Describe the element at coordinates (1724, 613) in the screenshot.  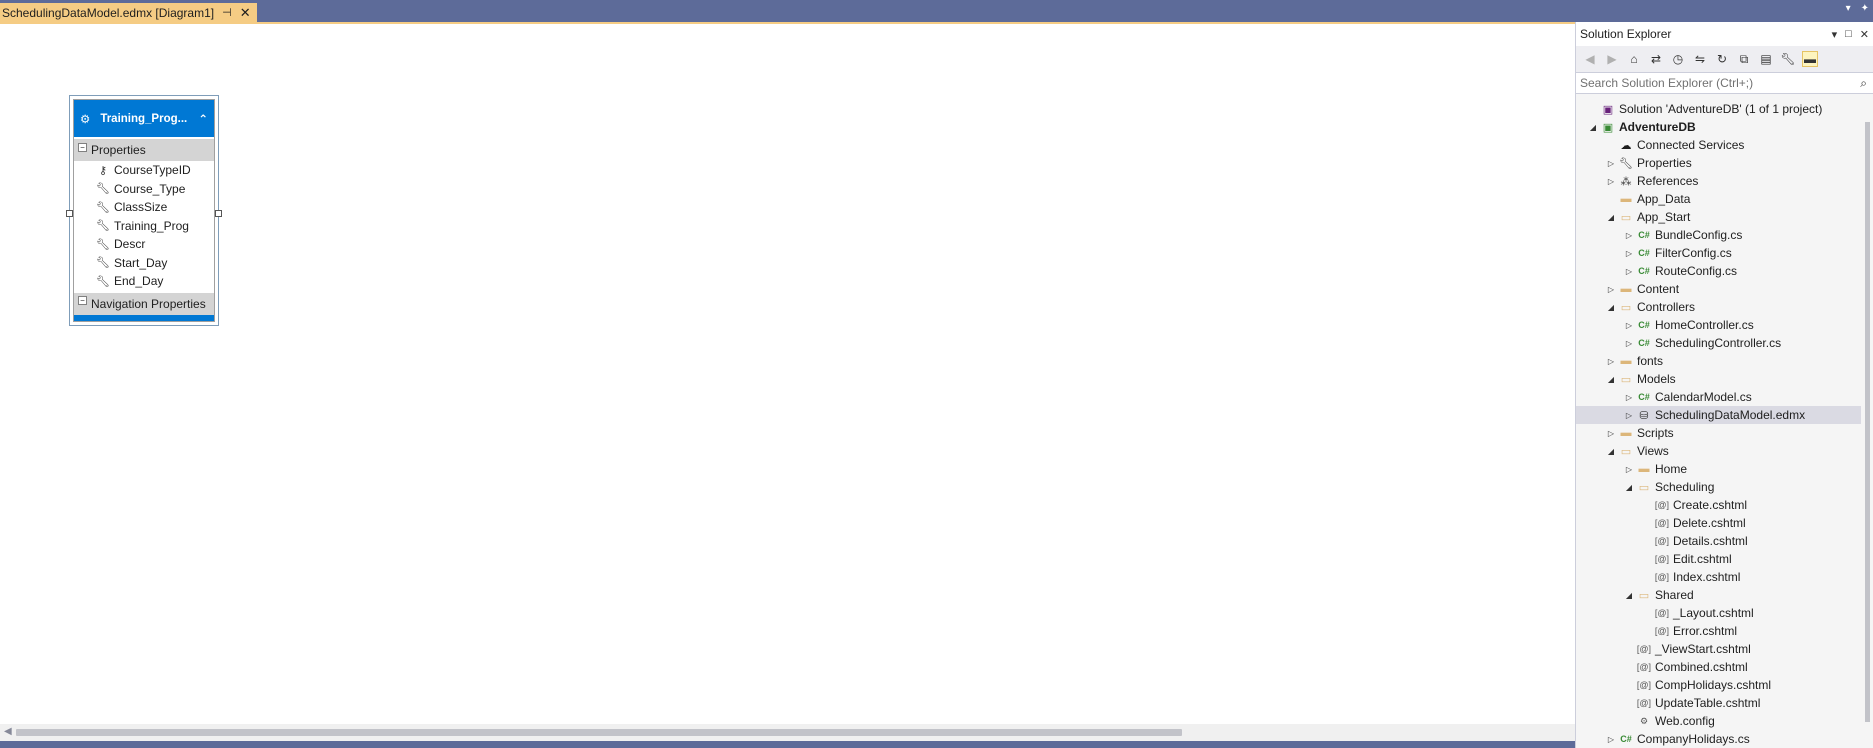
I see `tree-item: [@] _Layout.cshtml` at that location.